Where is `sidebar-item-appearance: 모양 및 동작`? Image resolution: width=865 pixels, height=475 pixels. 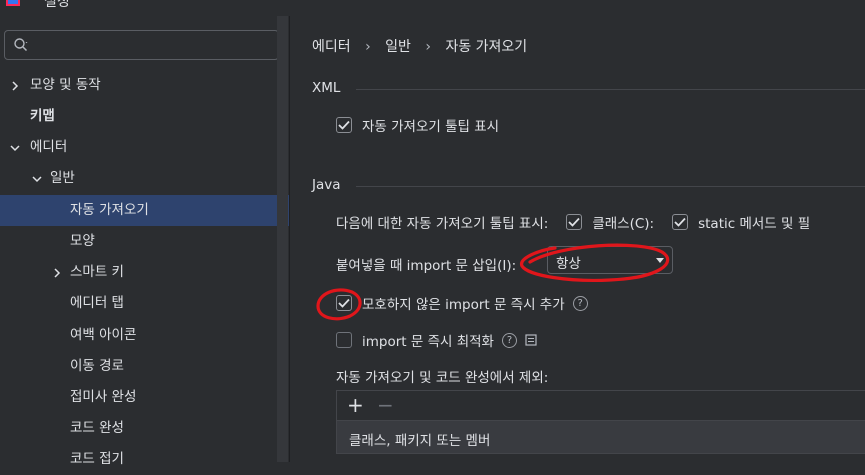 sidebar-item-appearance: 모양 및 동작 is located at coordinates (144, 85).